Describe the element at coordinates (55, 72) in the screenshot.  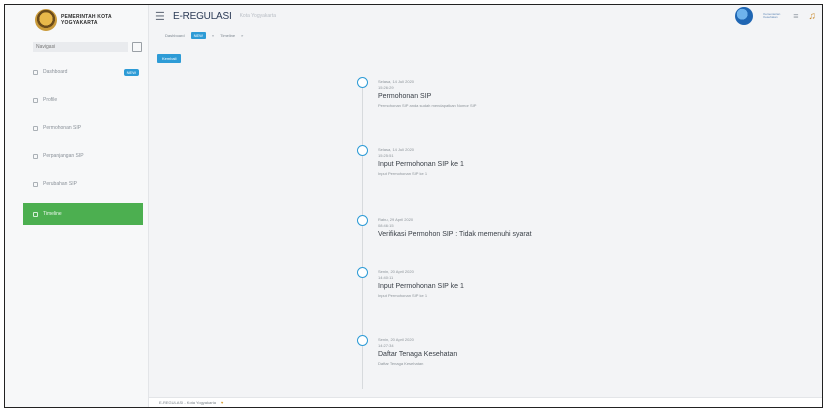
I see `sidebar-item-label: Dashboard` at that location.